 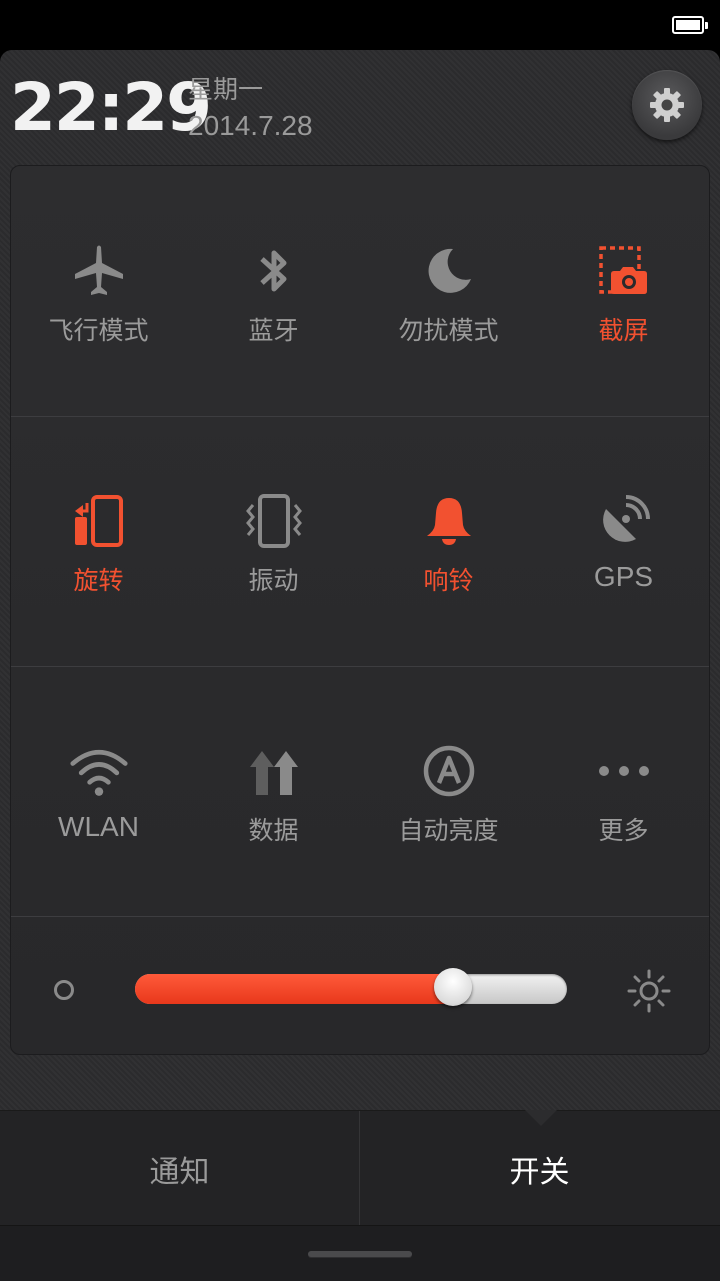 I want to click on toggle-label: 更多, so click(x=623, y=830).